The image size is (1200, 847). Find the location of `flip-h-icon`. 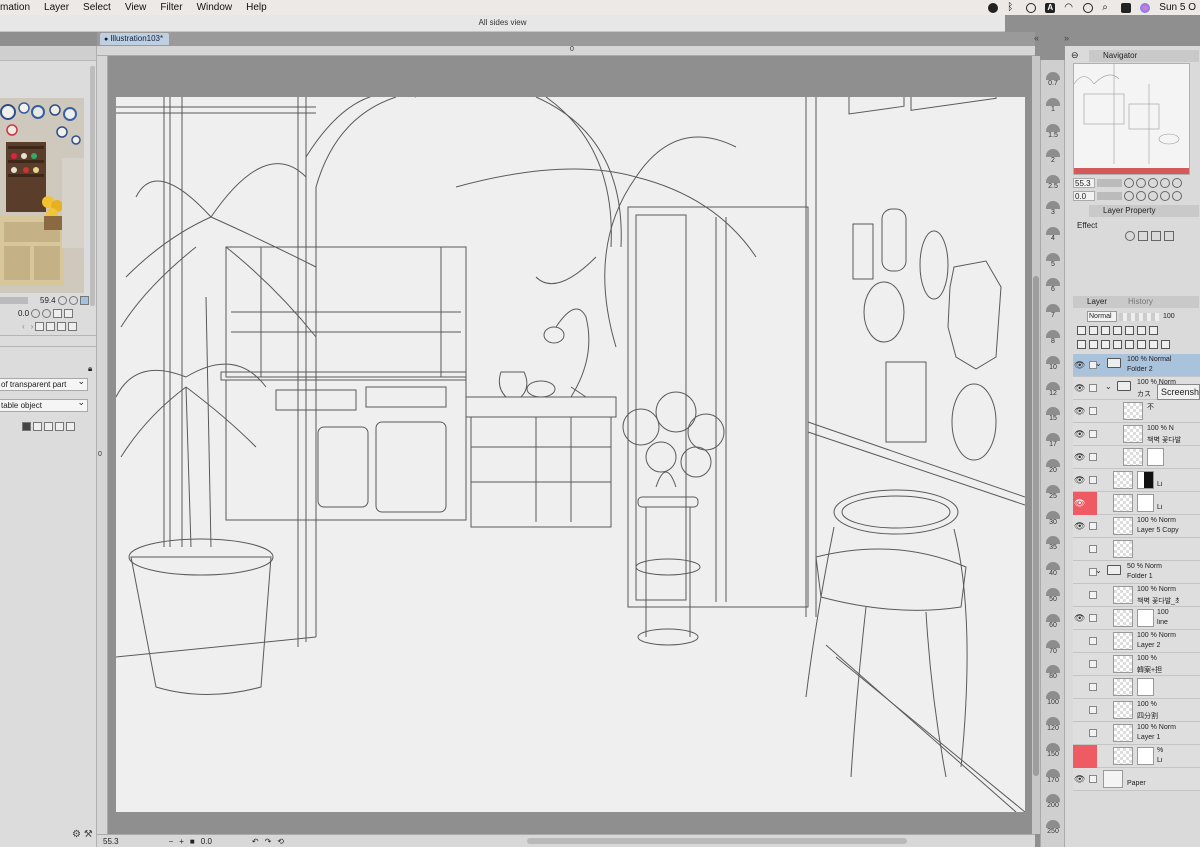

flip-h-icon is located at coordinates (1165, 195).